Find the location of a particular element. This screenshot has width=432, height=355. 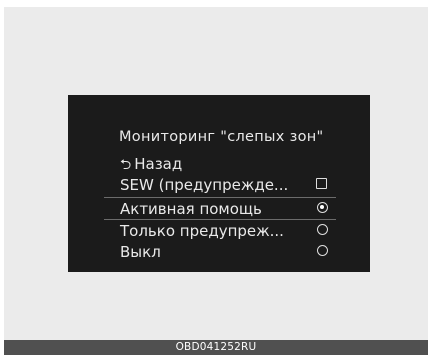

back-menu-item: ⮌ Назад is located at coordinates (151, 164).